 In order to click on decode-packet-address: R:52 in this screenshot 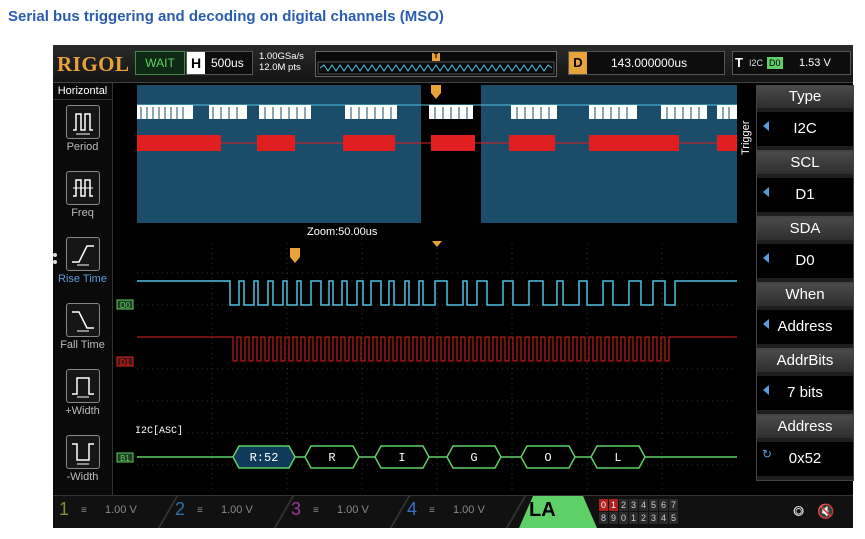, I will do `click(264, 457)`.